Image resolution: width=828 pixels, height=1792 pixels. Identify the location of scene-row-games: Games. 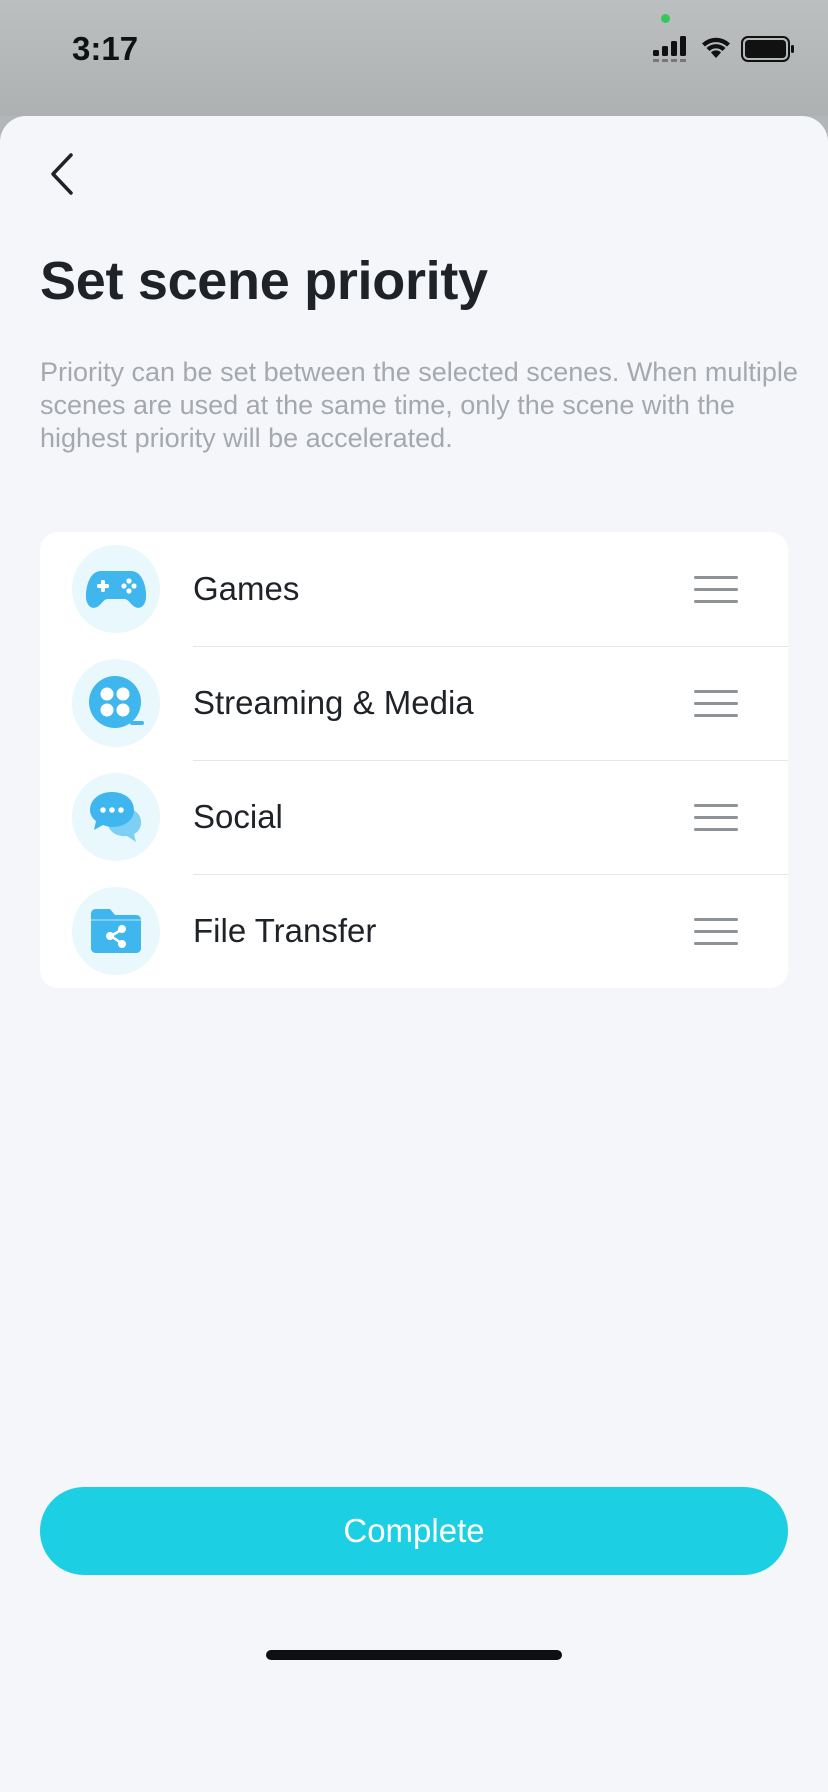
(414, 589).